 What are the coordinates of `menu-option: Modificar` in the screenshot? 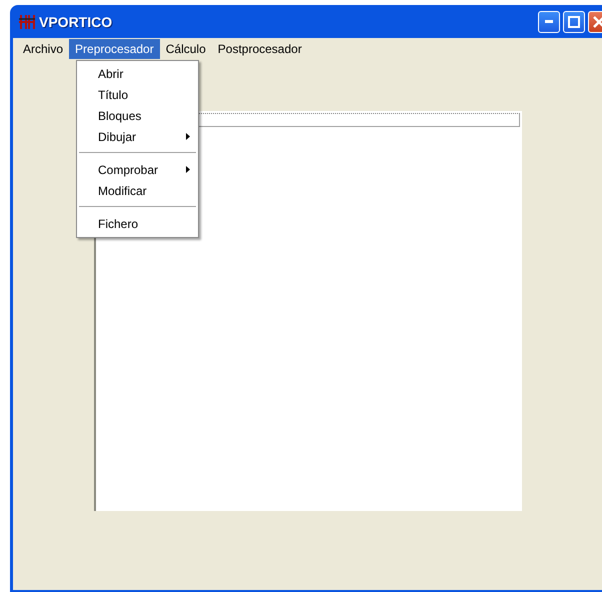 It's located at (137, 190).